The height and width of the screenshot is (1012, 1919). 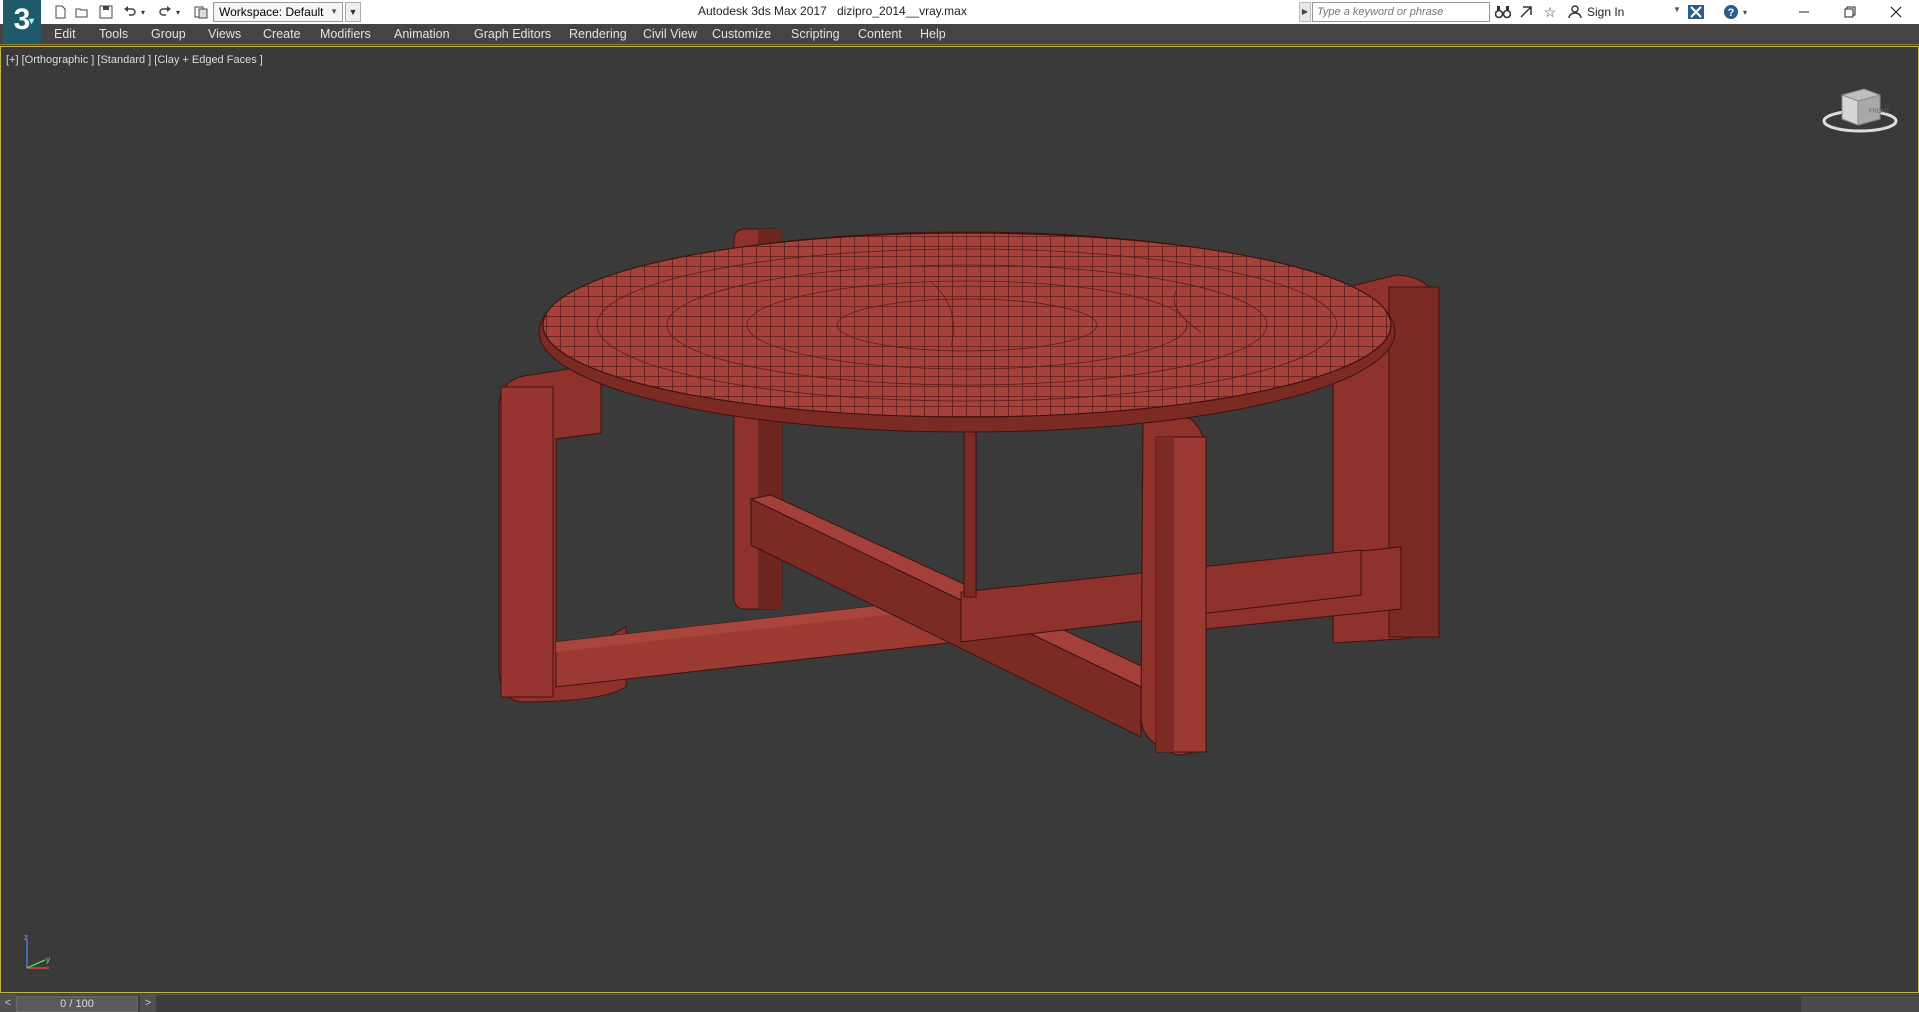 What do you see at coordinates (933, 34) in the screenshot?
I see `menu-help: Help` at bounding box center [933, 34].